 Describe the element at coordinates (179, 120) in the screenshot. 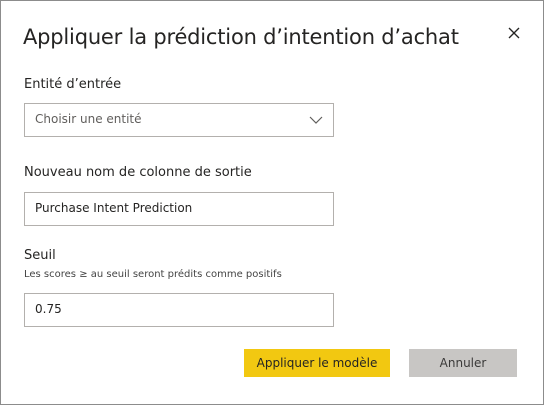

I see `input-entity-dropdown: Choisir une entité` at that location.